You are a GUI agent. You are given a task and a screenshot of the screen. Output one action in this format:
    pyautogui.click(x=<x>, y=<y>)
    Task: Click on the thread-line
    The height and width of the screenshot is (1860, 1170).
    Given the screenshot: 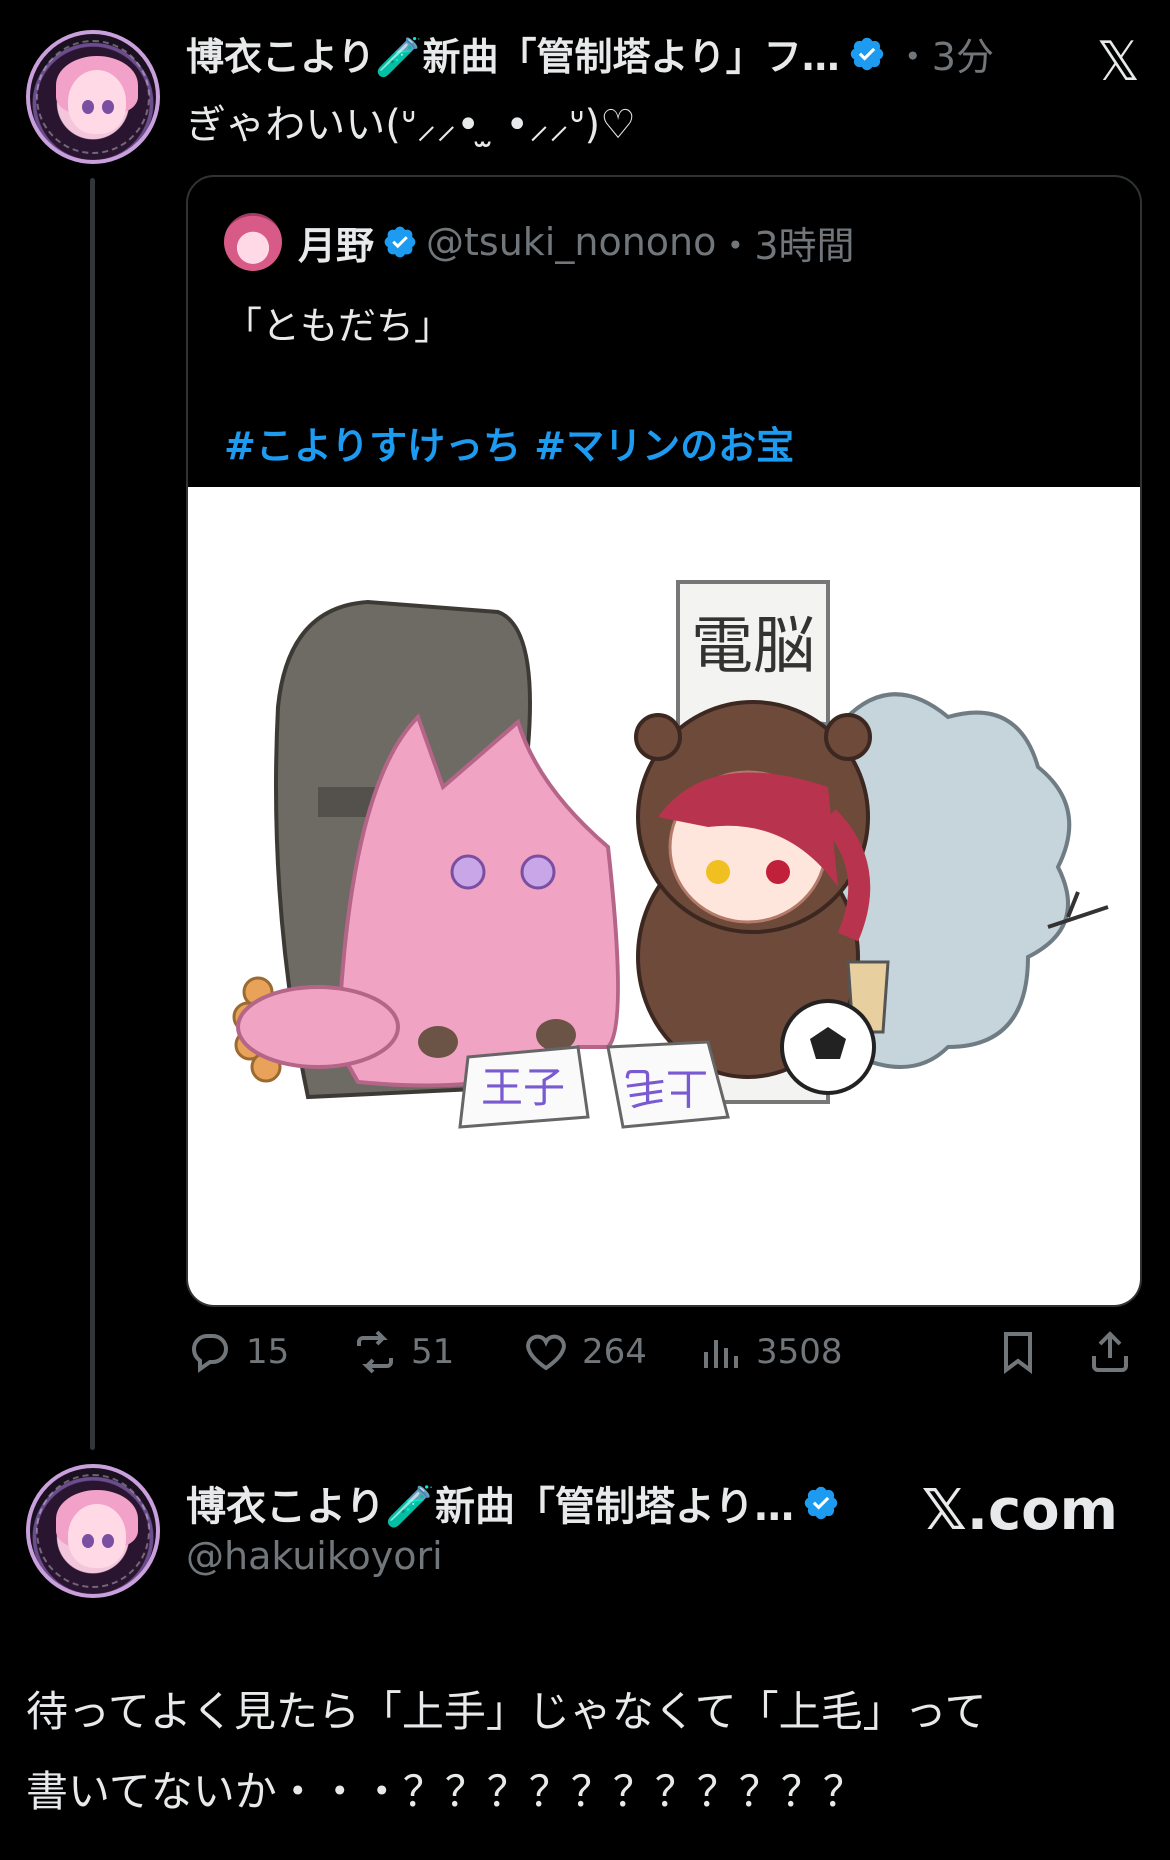 What is the action you would take?
    pyautogui.click(x=92, y=814)
    